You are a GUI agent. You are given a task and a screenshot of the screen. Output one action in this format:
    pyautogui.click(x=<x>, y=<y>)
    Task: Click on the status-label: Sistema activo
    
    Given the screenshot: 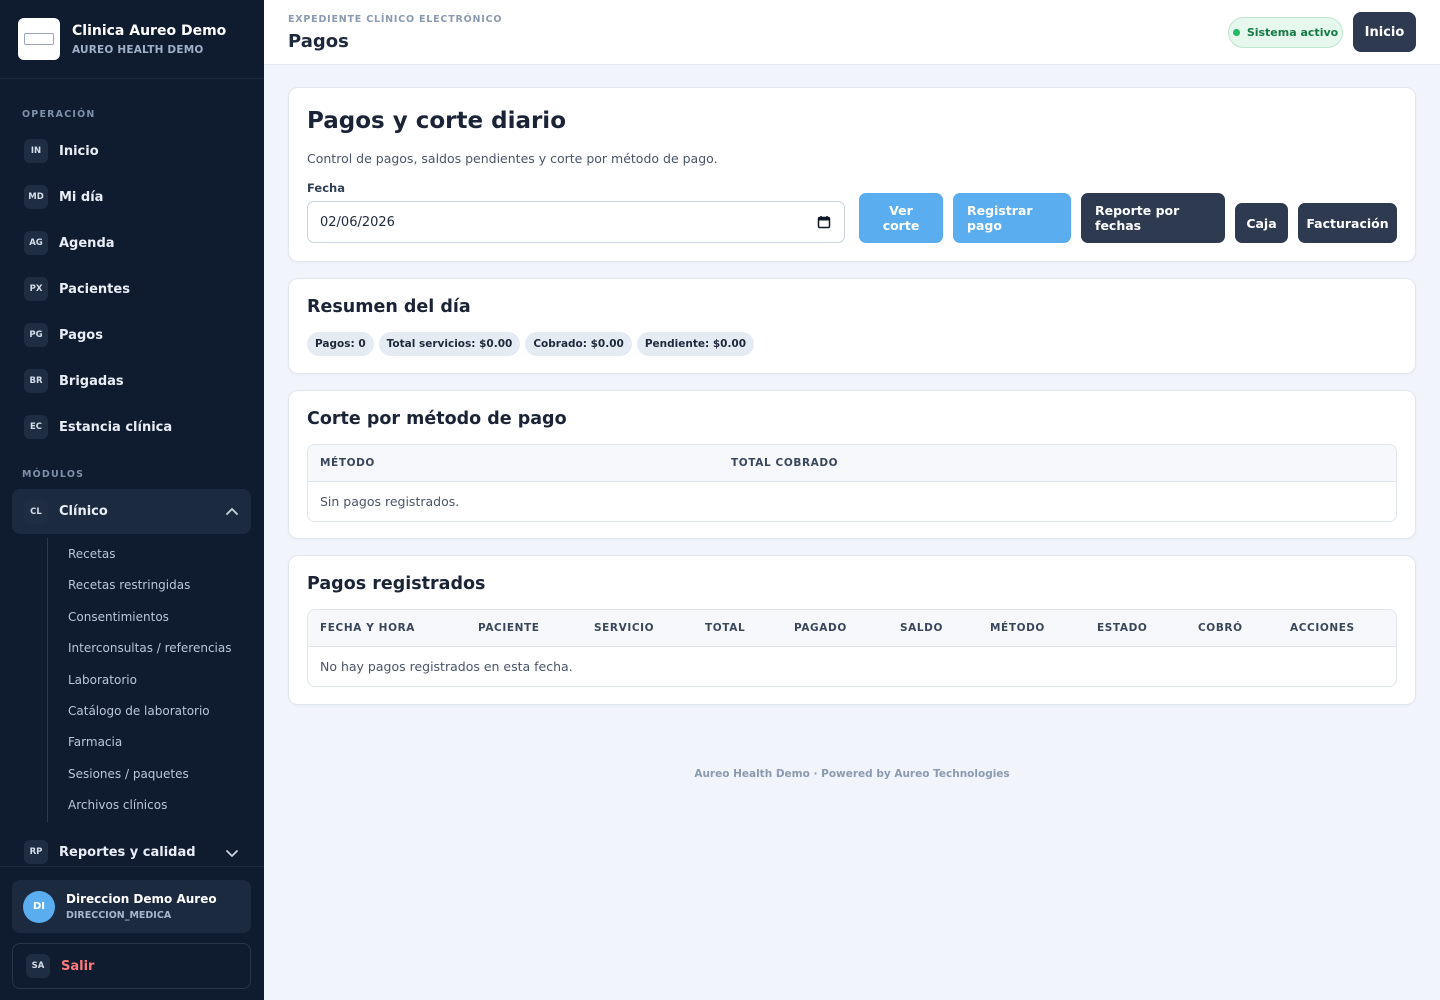 What is the action you would take?
    pyautogui.click(x=1292, y=32)
    